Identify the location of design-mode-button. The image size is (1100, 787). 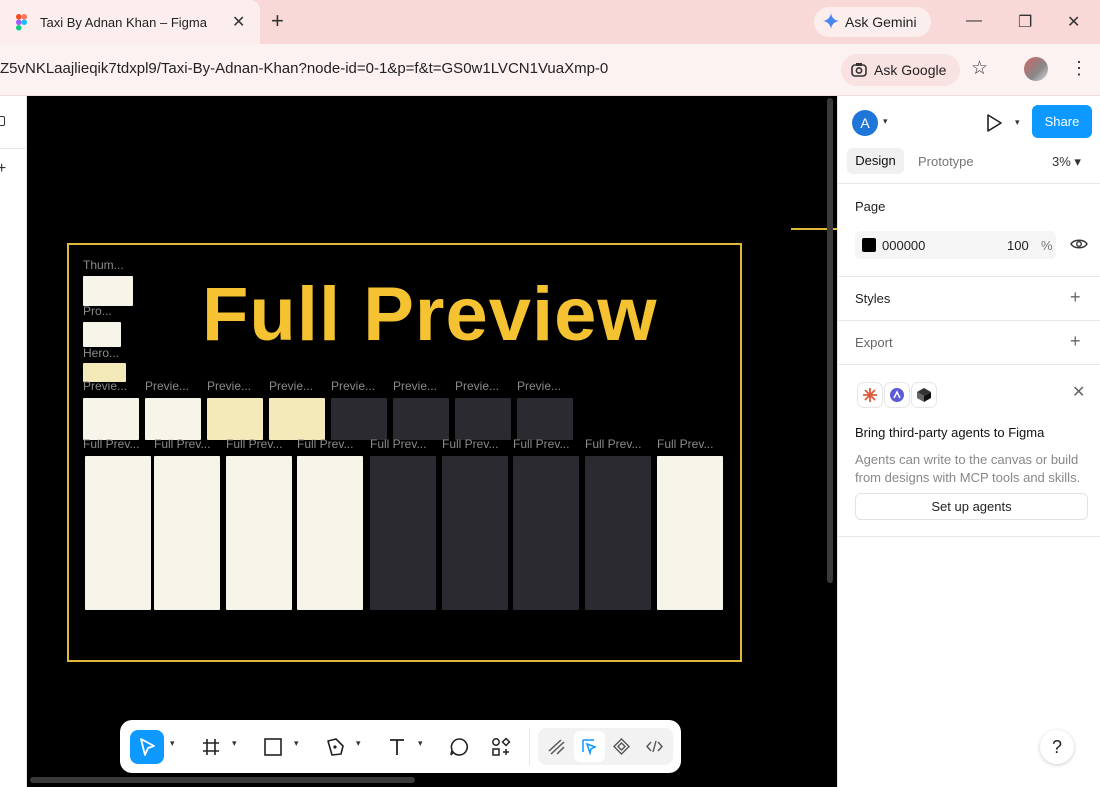
(589, 746).